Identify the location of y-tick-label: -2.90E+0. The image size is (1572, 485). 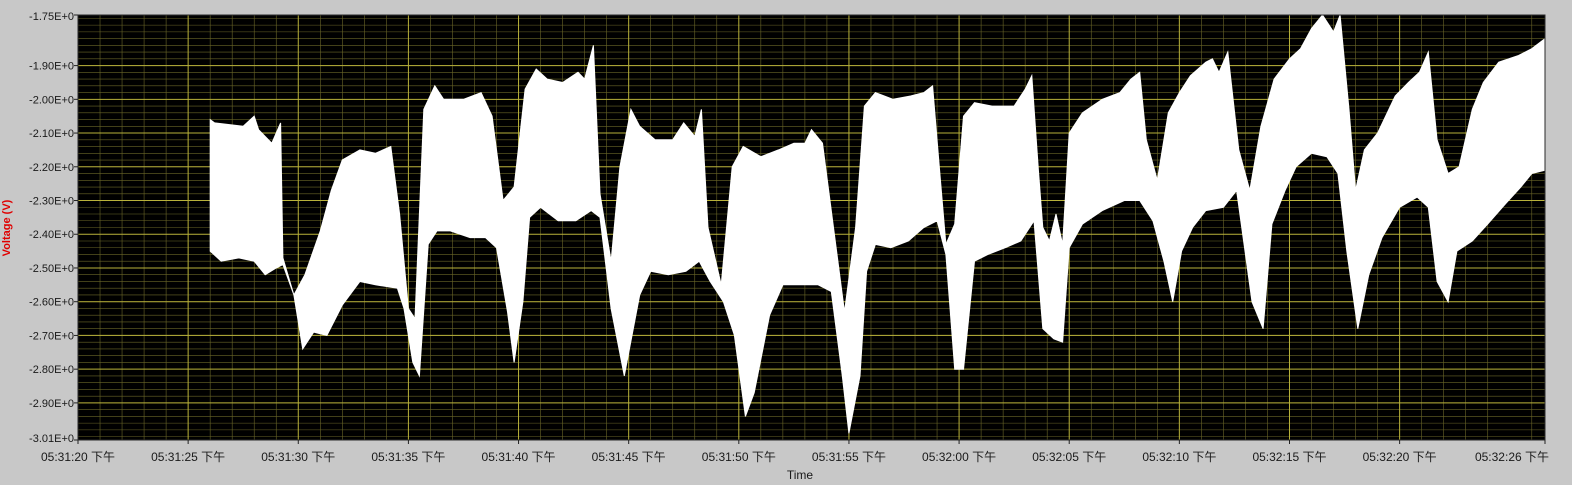
(51, 404).